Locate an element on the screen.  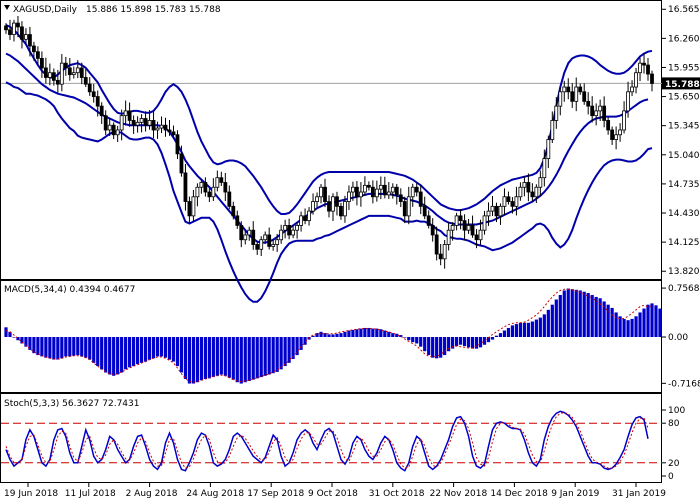
price-tick-label: 15.650 is located at coordinates (684, 98).